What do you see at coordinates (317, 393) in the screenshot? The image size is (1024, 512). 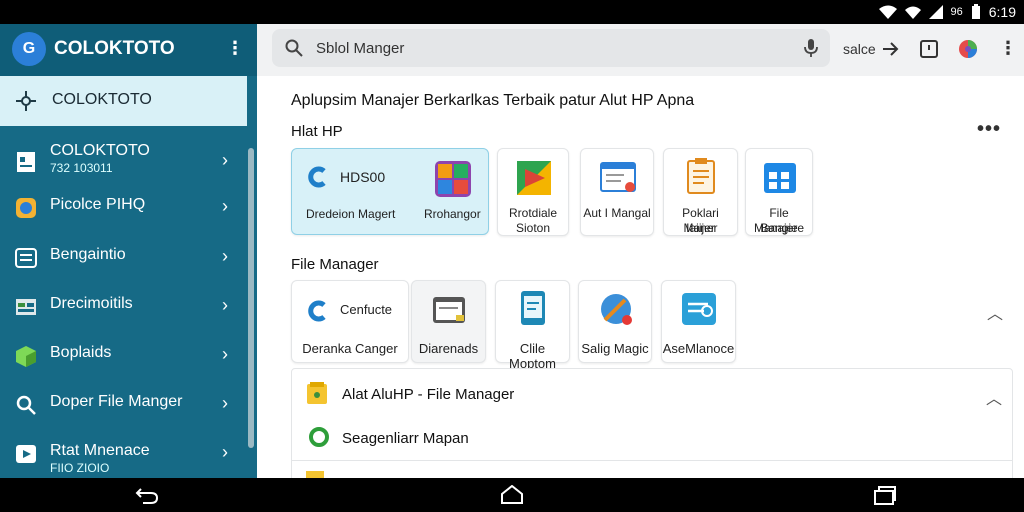 I see `folder-doc-icon` at bounding box center [317, 393].